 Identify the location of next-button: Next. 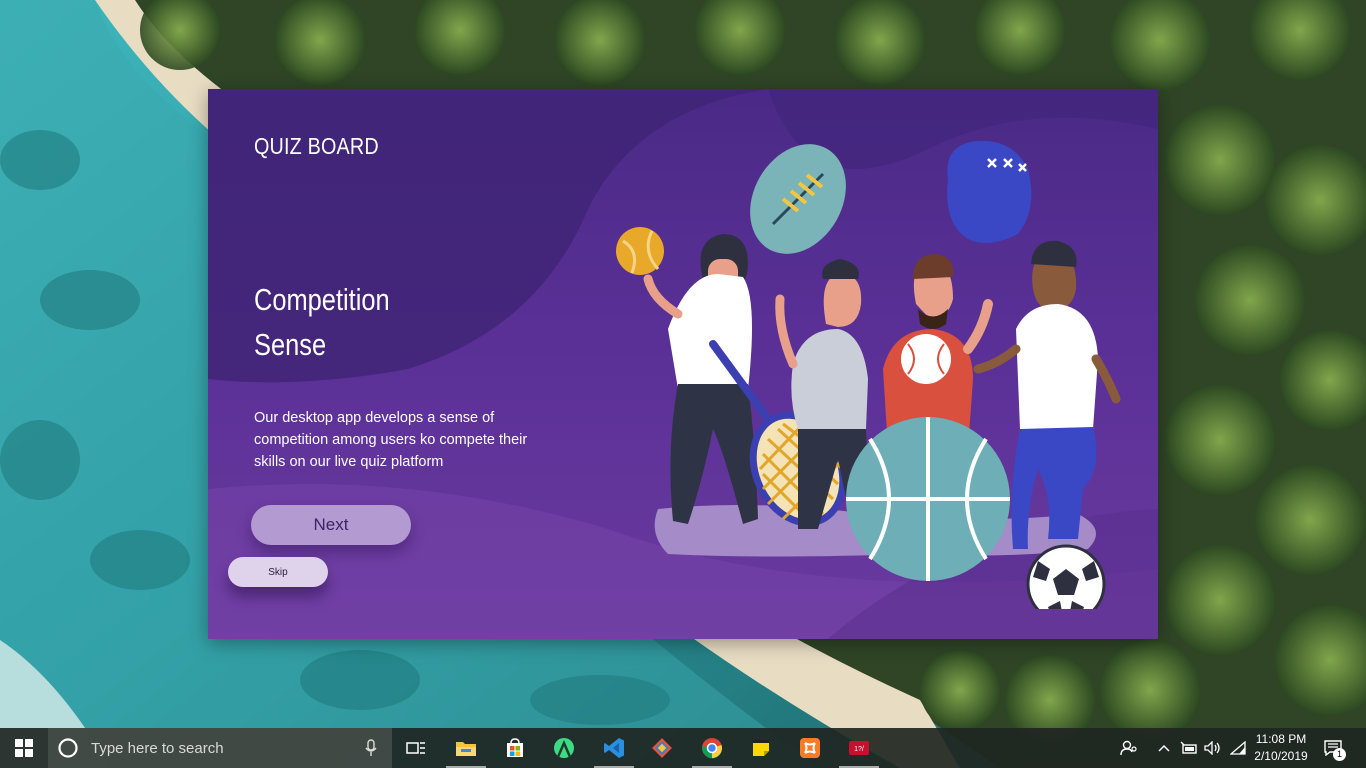
(331, 525).